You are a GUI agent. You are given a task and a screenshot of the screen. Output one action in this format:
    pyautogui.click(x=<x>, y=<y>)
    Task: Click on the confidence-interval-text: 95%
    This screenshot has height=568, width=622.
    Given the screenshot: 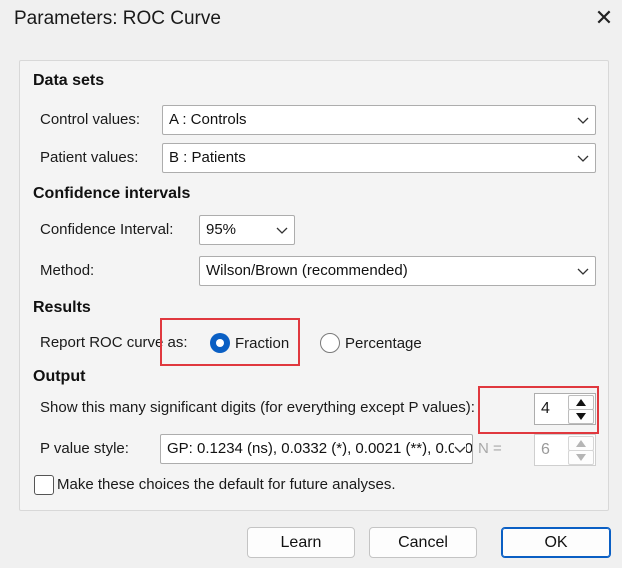 What is the action you would take?
    pyautogui.click(x=221, y=229)
    